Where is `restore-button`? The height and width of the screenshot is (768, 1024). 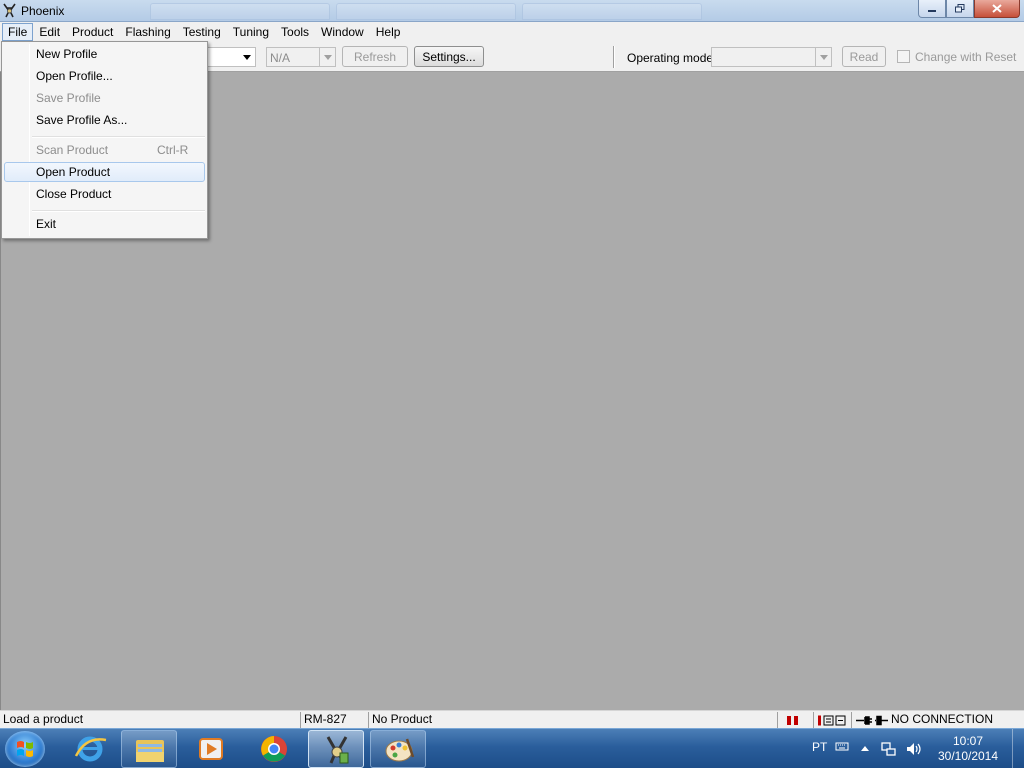
restore-button is located at coordinates (960, 9).